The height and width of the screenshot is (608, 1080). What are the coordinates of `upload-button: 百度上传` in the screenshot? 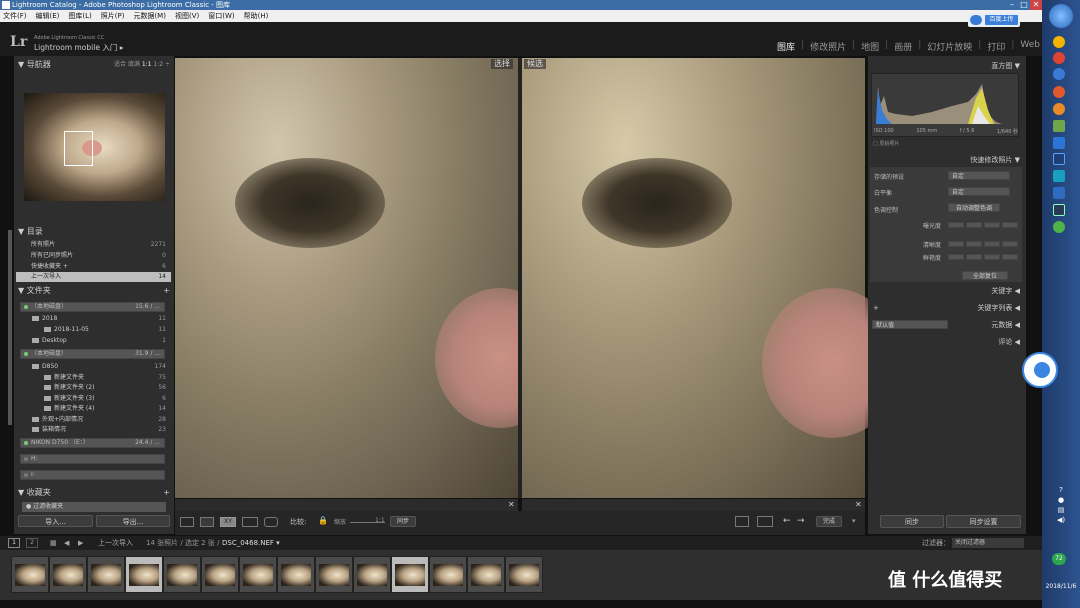 It's located at (1001, 20).